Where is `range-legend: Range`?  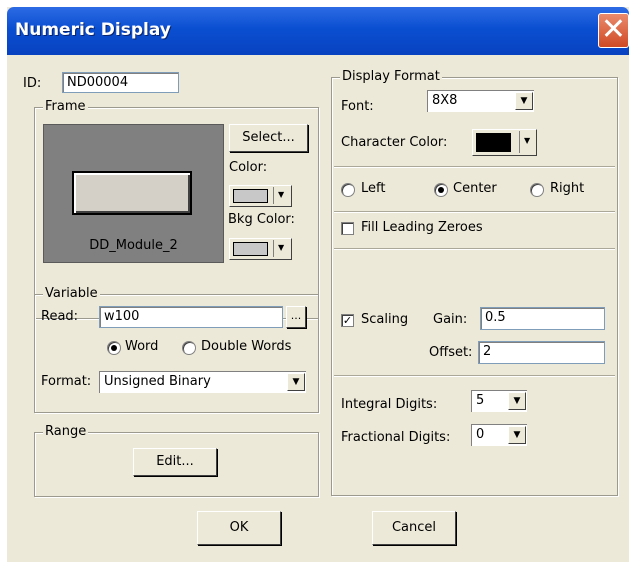
range-legend: Range is located at coordinates (66, 432).